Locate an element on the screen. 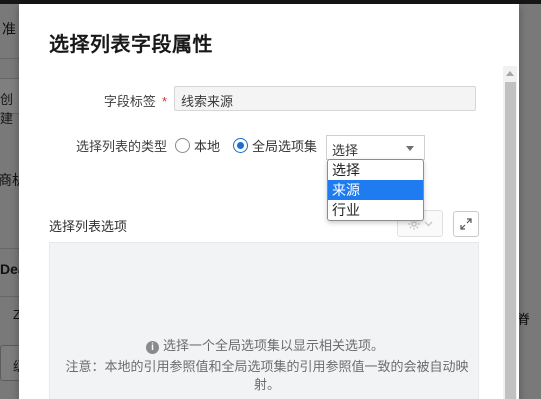 This screenshot has width=541, height=399. global-set-dropdown: 选择 来源 行业 is located at coordinates (375, 190).